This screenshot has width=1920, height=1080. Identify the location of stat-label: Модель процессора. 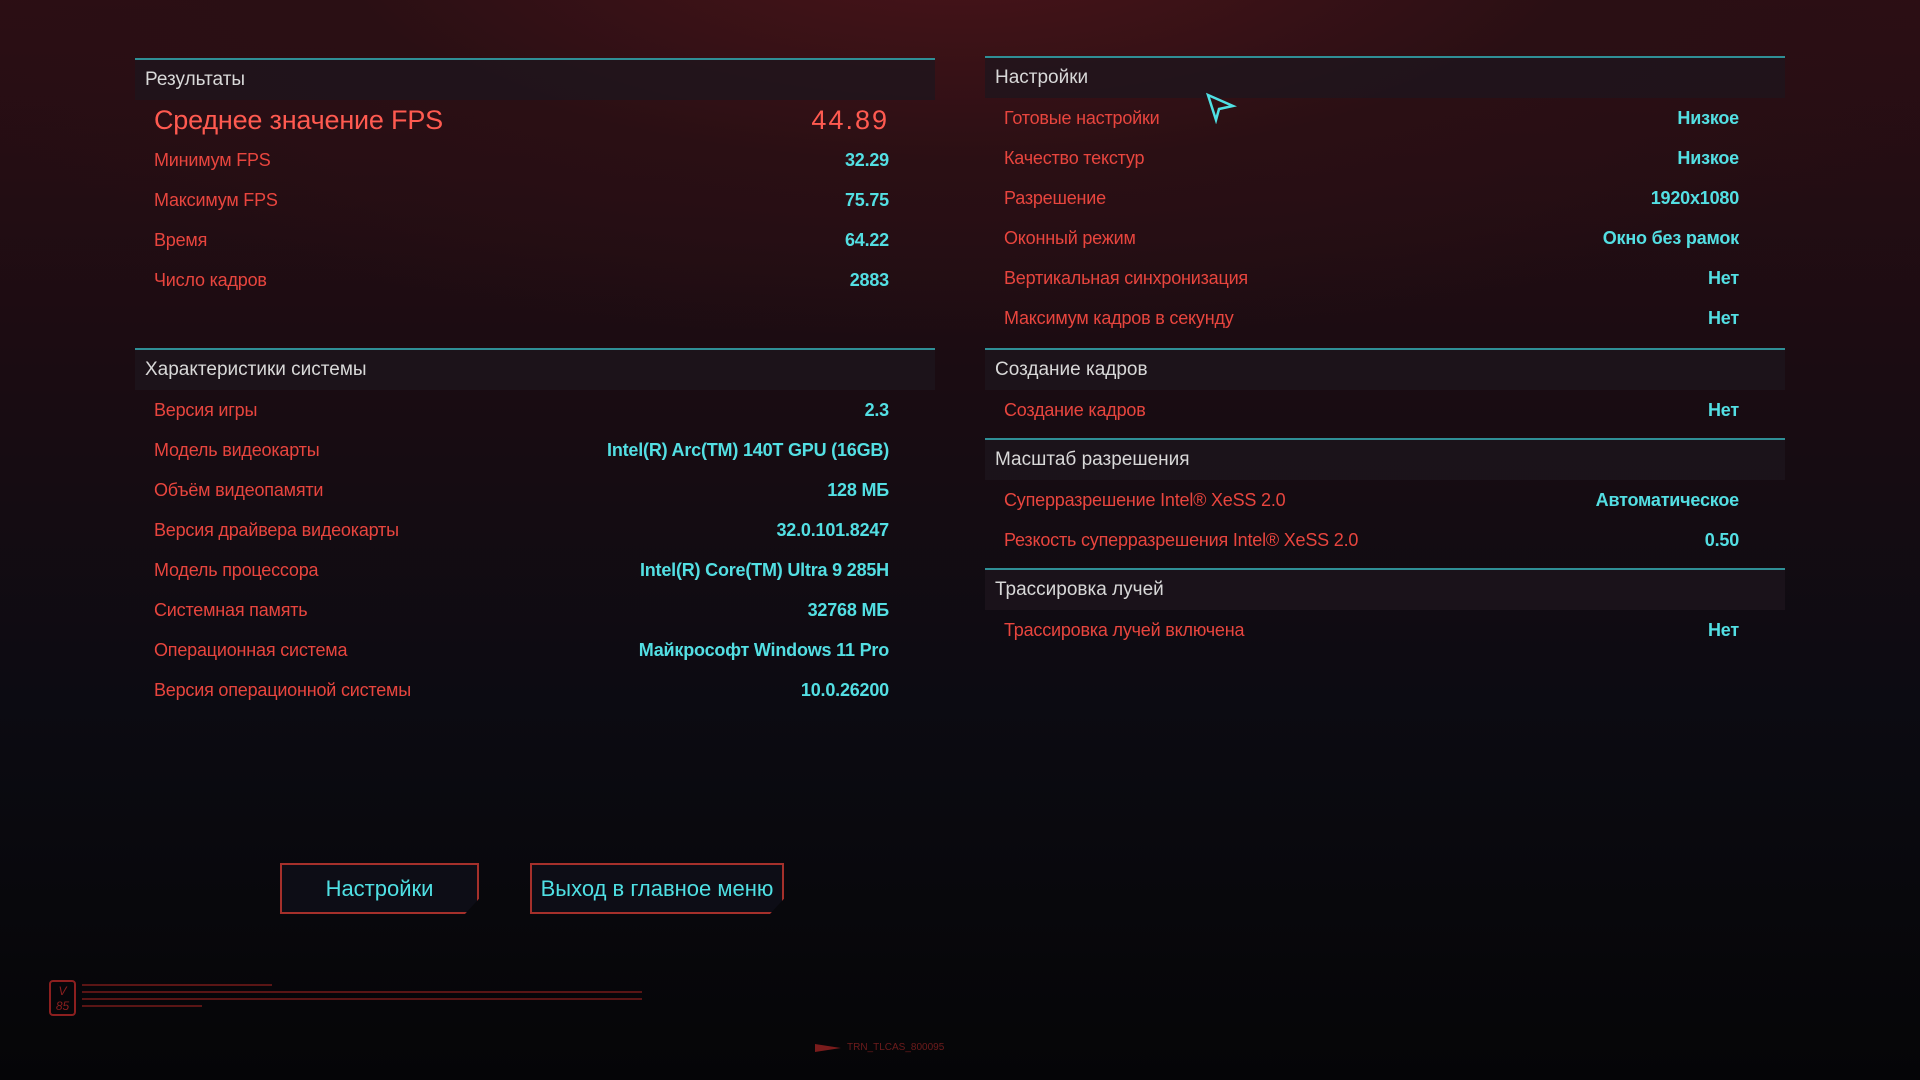
(236, 570).